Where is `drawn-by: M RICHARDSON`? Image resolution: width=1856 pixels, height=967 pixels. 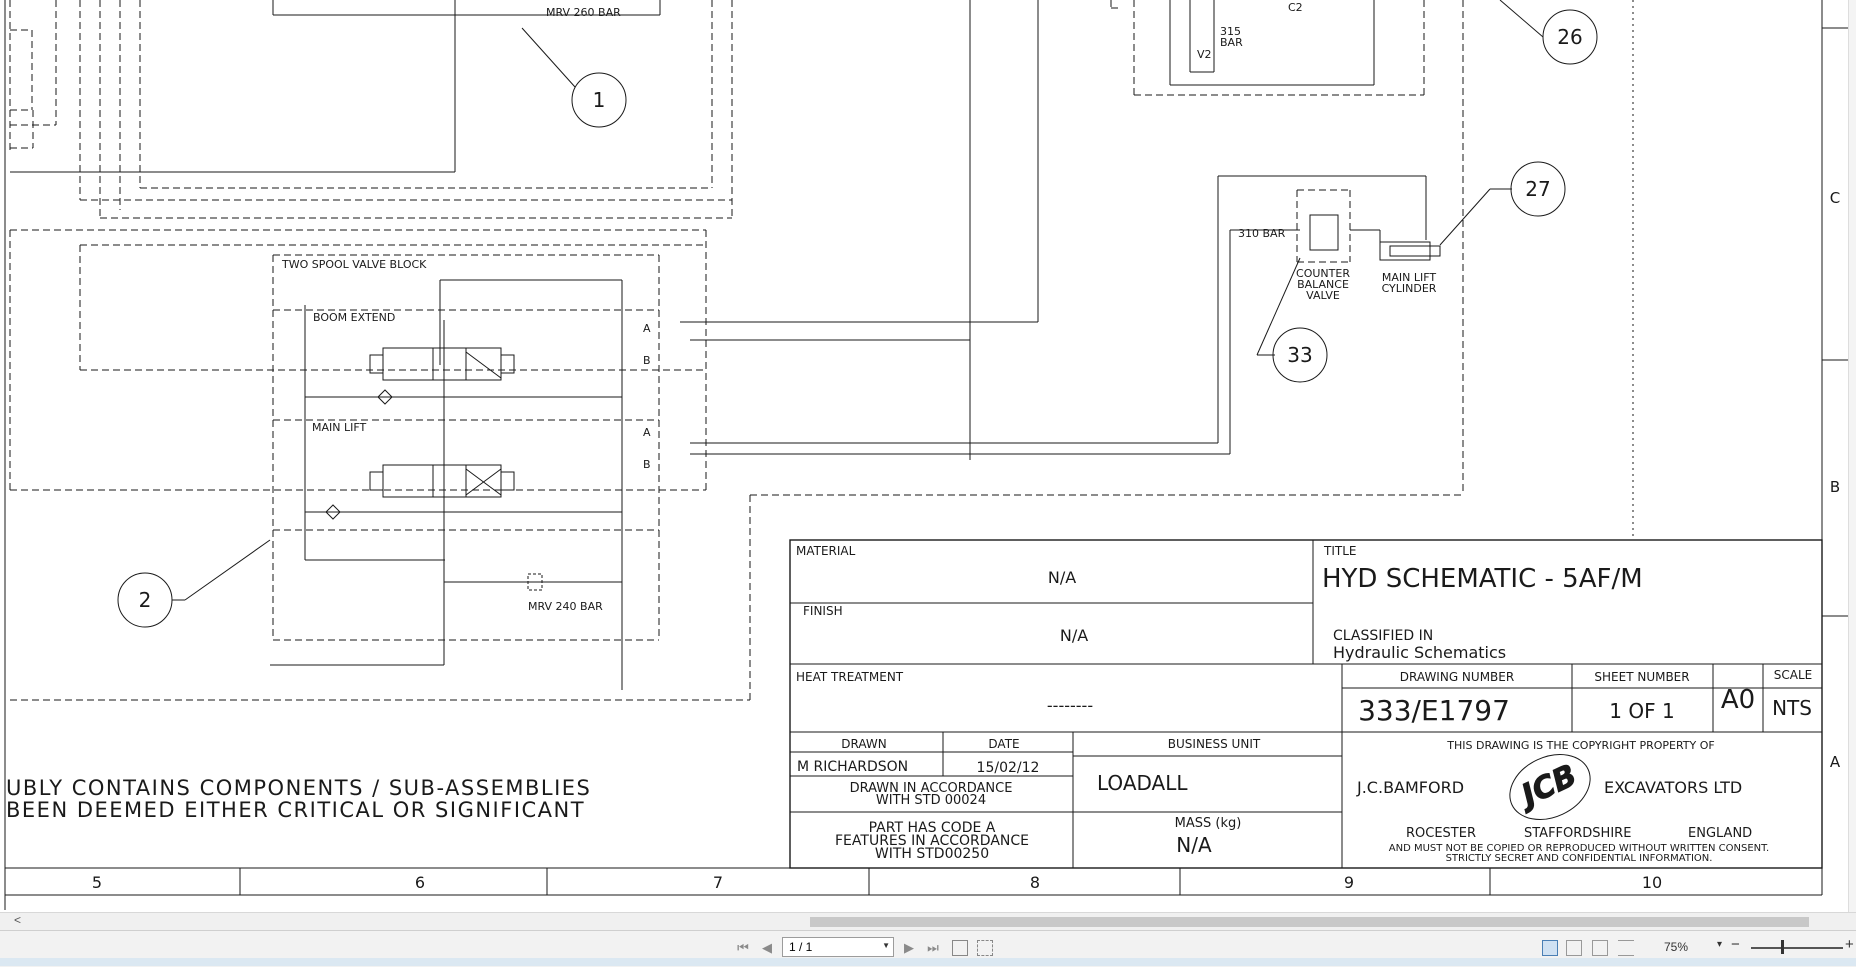
drawn-by: M RICHARDSON is located at coordinates (852, 767).